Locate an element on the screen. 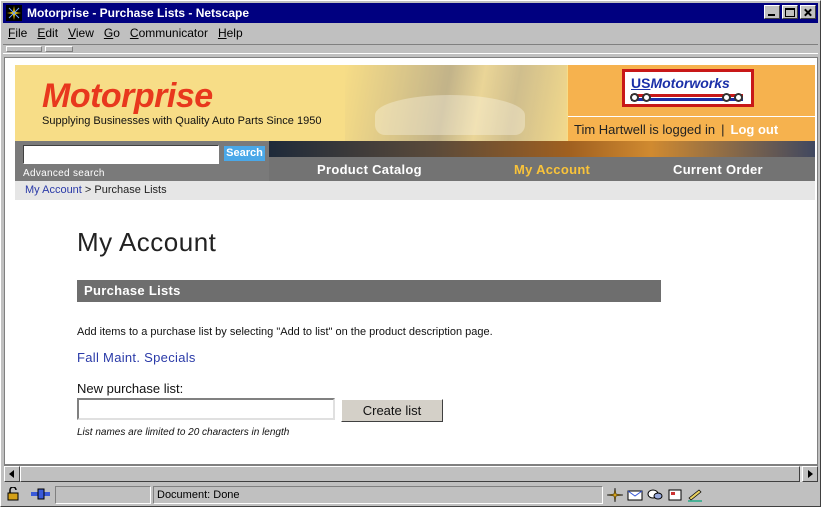 The height and width of the screenshot is (507, 821). car-banner-image is located at coordinates (456, 103).